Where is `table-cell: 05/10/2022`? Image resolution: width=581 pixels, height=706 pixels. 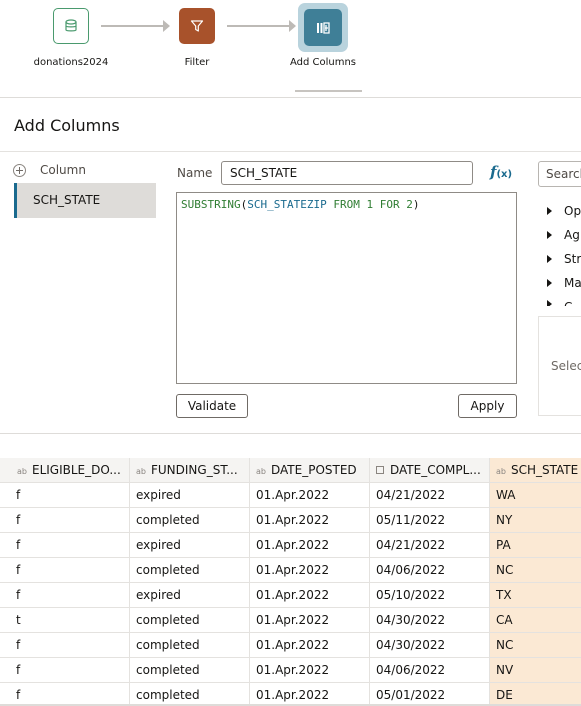
table-cell: 05/10/2022 is located at coordinates (430, 595).